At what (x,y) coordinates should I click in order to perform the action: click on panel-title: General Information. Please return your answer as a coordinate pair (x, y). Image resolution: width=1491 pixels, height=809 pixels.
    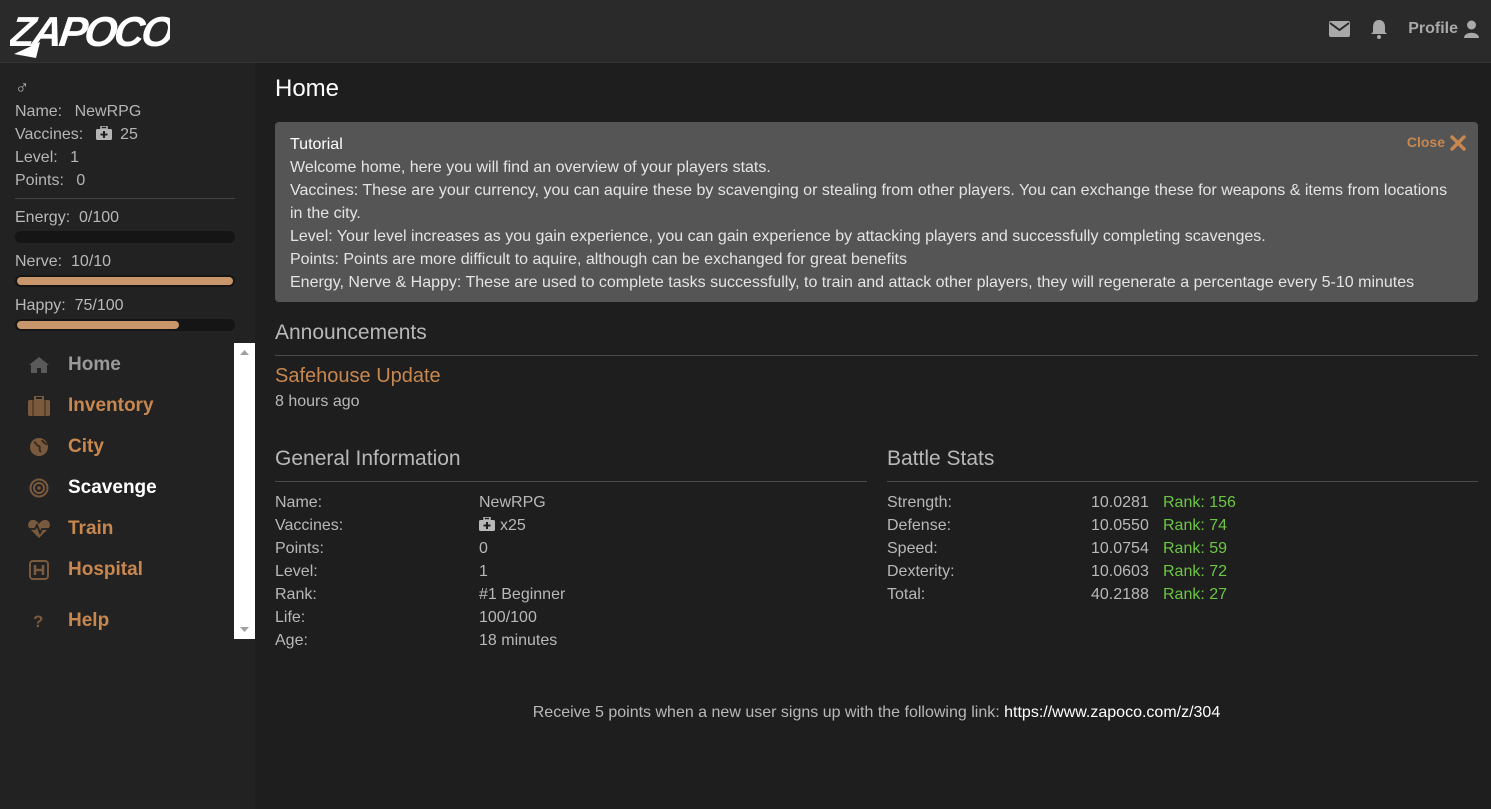
    Looking at the image, I should click on (571, 462).